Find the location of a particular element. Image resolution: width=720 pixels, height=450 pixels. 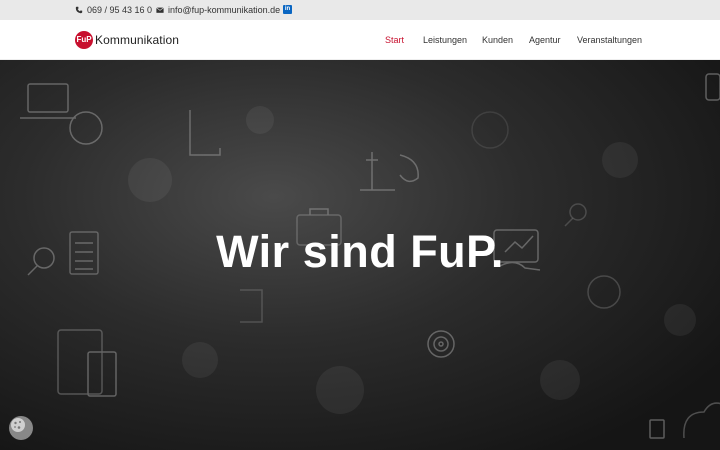

tray-icon is located at coordinates (205, 133).